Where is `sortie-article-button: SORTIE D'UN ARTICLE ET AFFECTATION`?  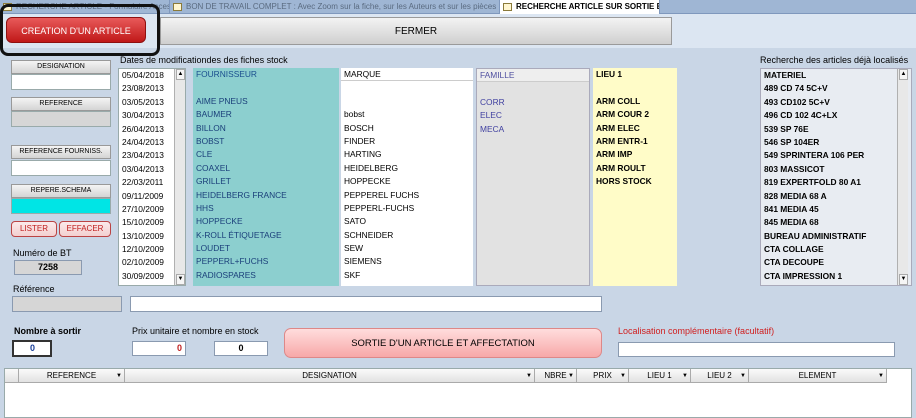
sortie-article-button: SORTIE D'UN ARTICLE ET AFFECTATION is located at coordinates (443, 343).